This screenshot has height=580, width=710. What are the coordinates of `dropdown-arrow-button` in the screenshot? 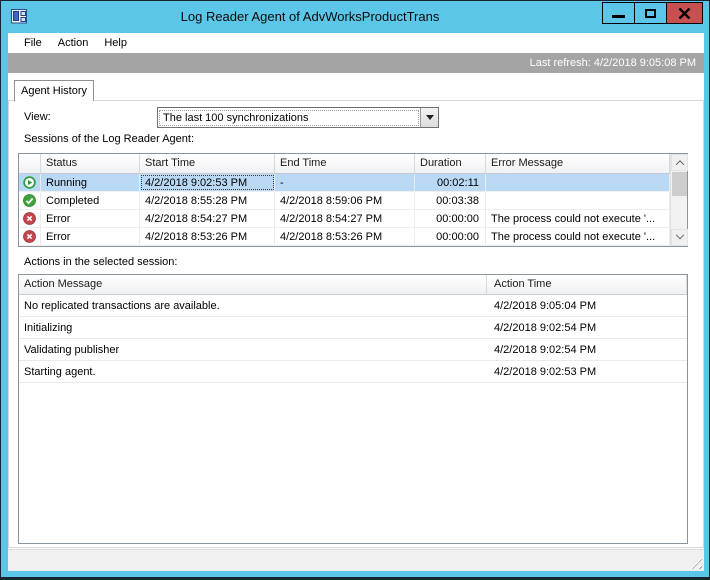 It's located at (429, 117).